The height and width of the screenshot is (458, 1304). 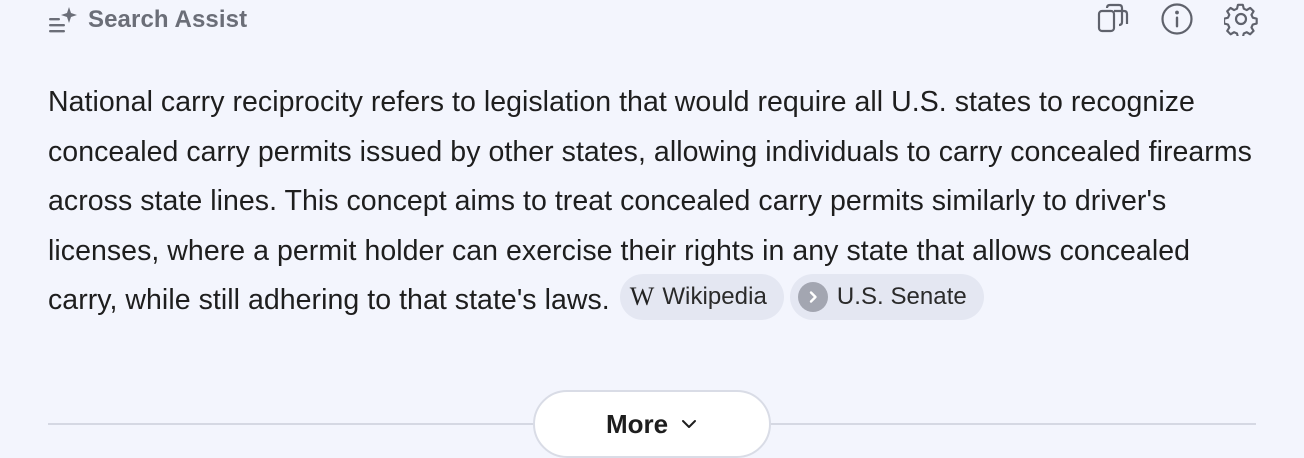 What do you see at coordinates (812, 297) in the screenshot?
I see `chevron-right-circle-icon` at bounding box center [812, 297].